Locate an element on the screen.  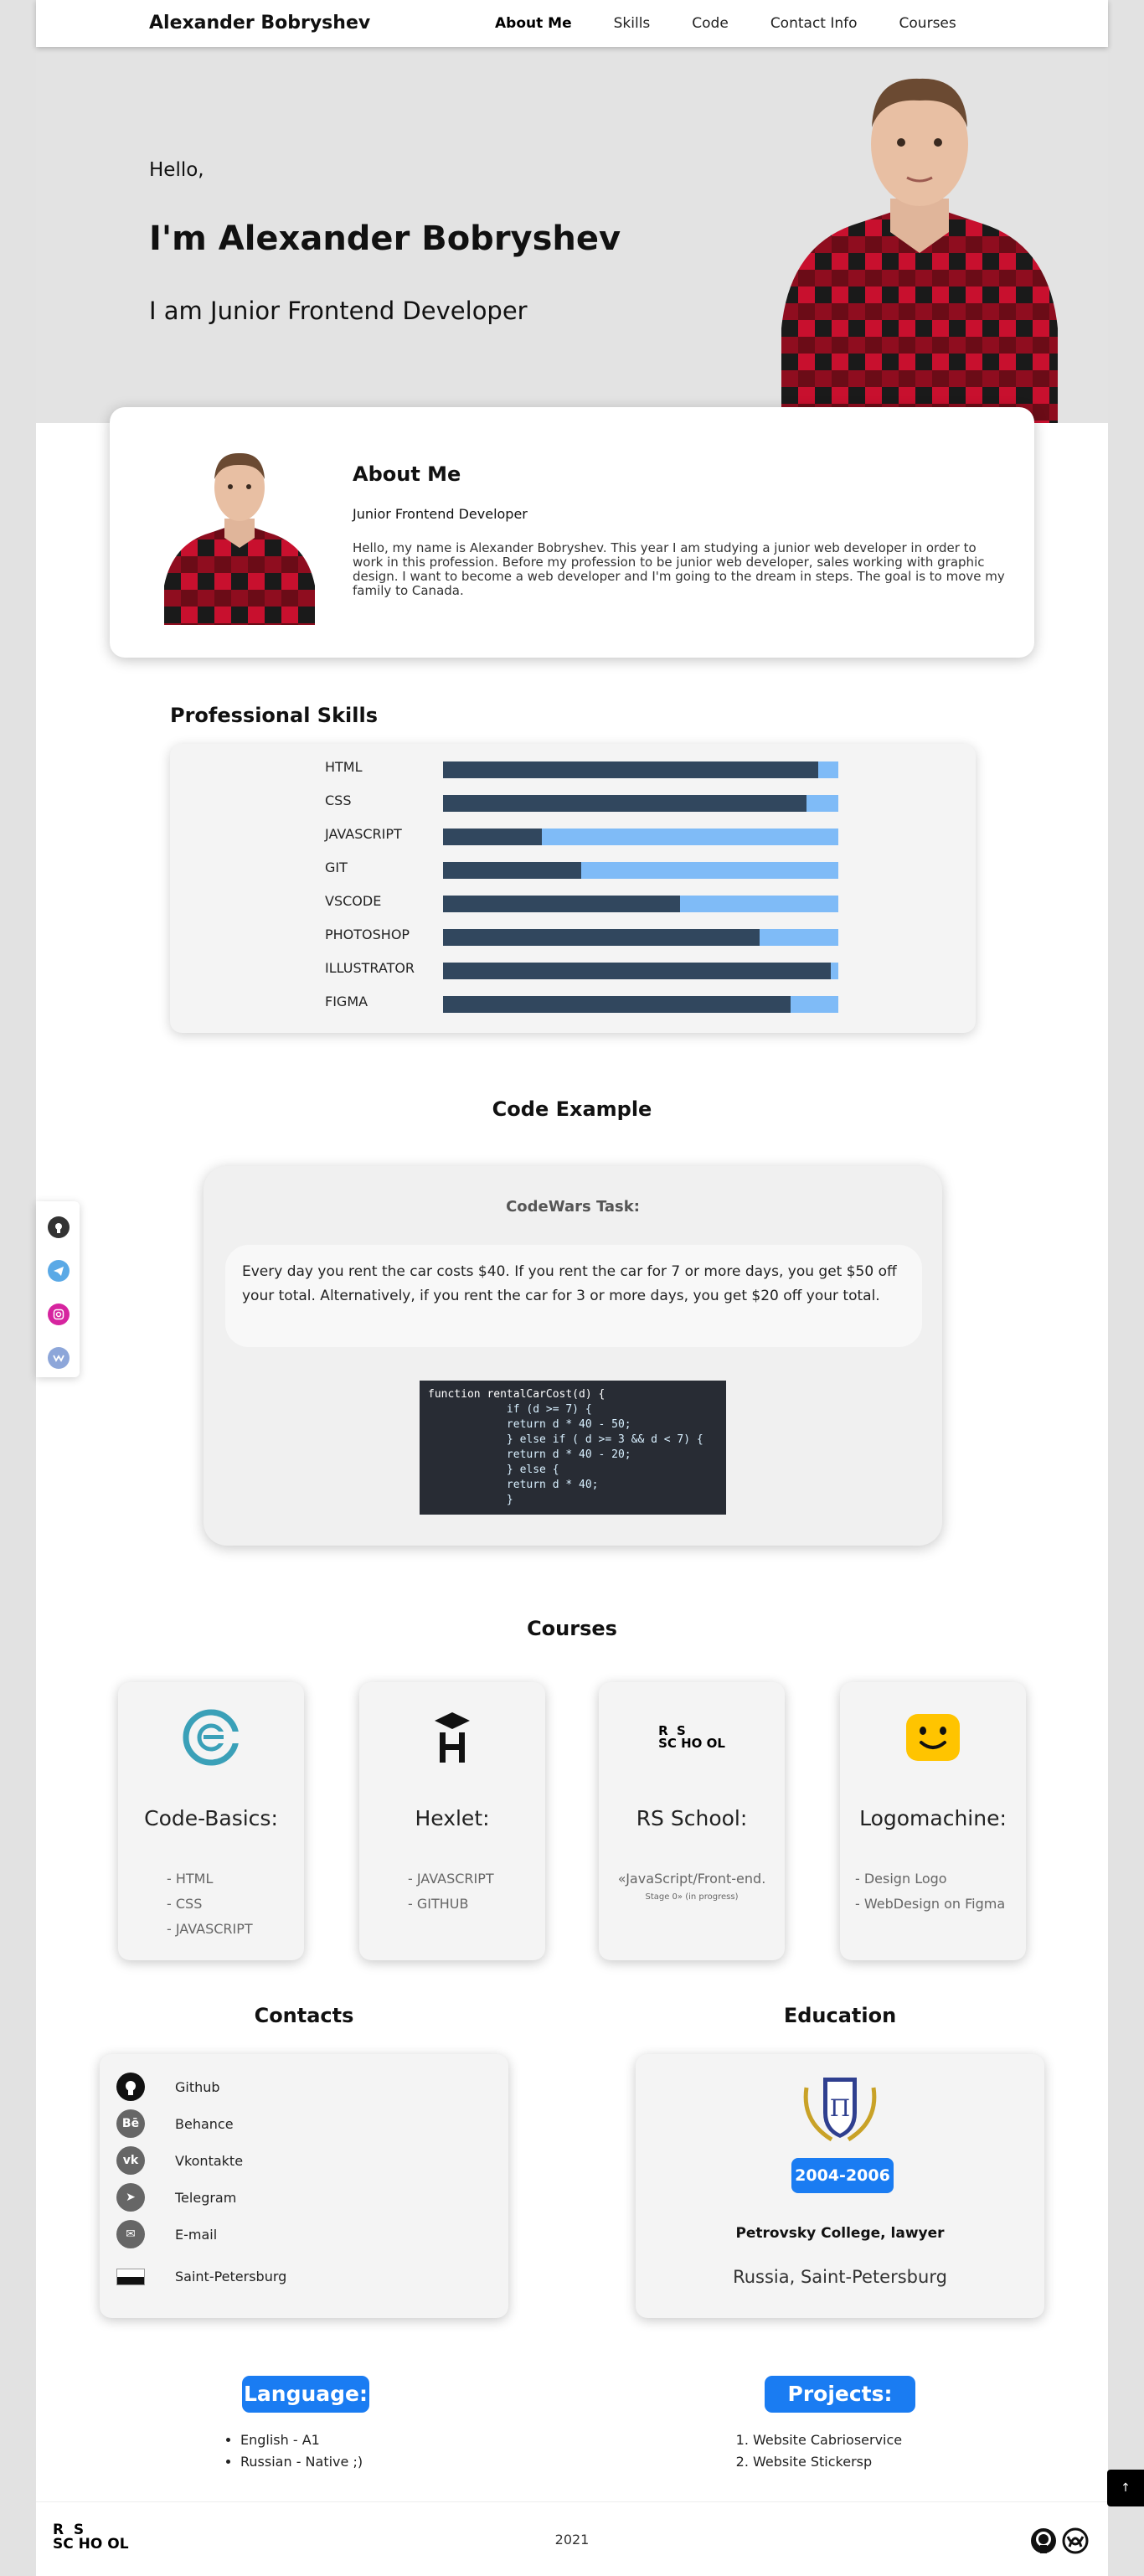
contact-telegram: ➤ Telegram is located at coordinates (304, 2198).